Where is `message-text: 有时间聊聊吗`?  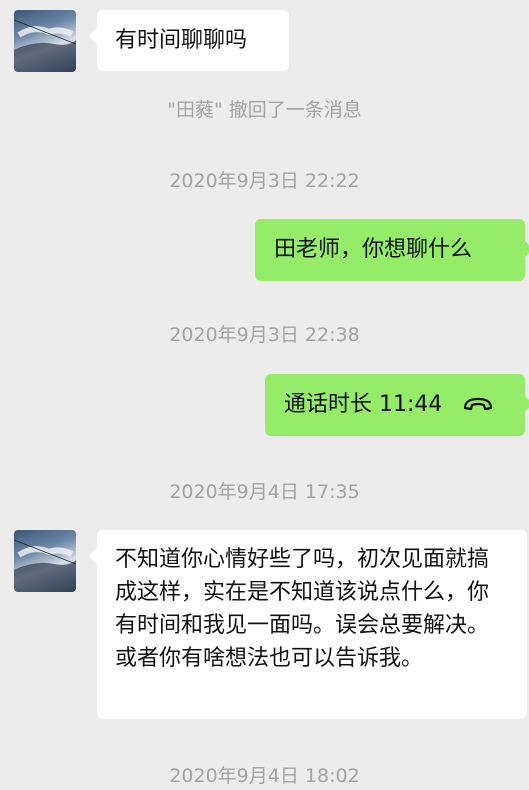
message-text: 有时间聊聊吗 is located at coordinates (181, 40).